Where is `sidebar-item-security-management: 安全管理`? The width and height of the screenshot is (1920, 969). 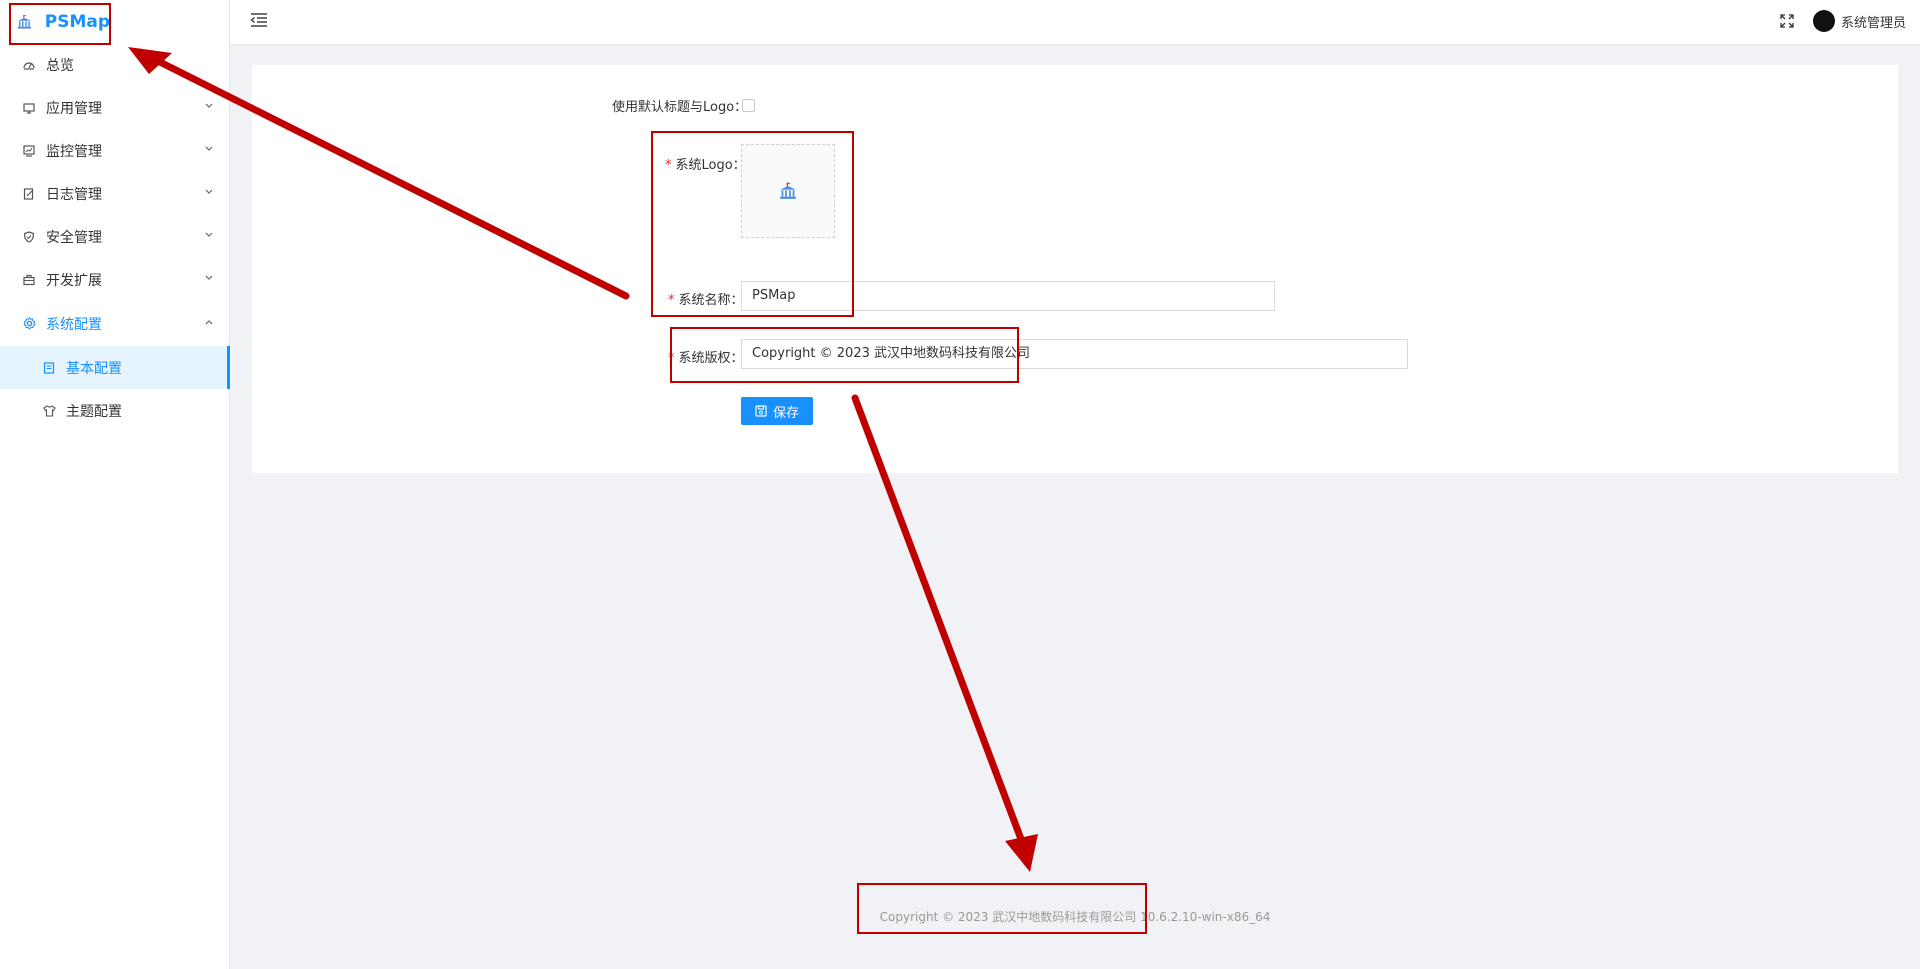
sidebar-item-security-management: 安全管理 is located at coordinates (115, 236).